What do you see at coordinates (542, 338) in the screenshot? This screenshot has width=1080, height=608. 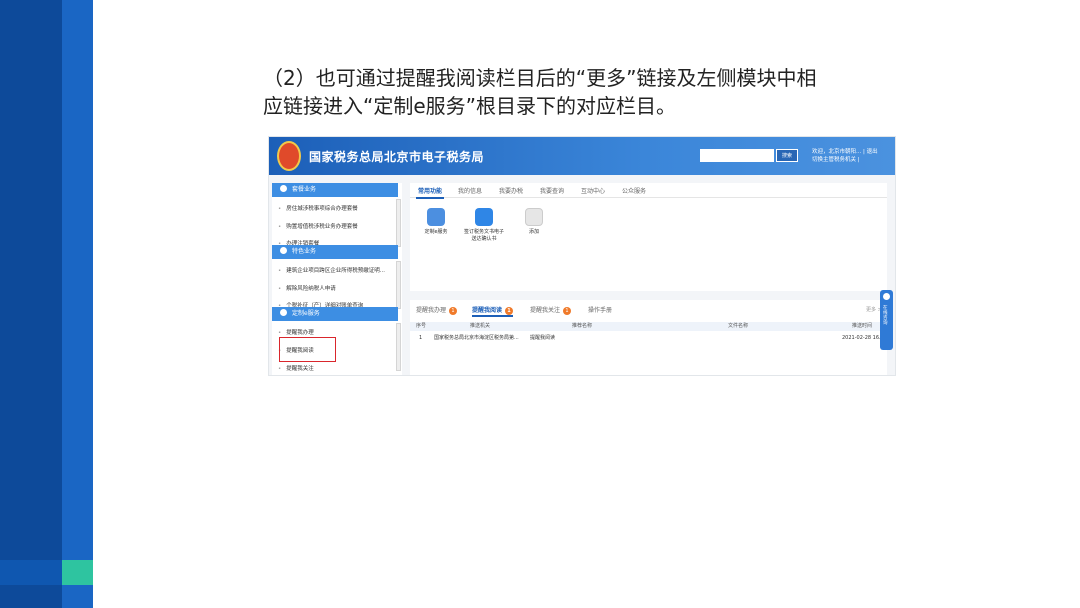 I see `cell-name: 提醒我阅读` at bounding box center [542, 338].